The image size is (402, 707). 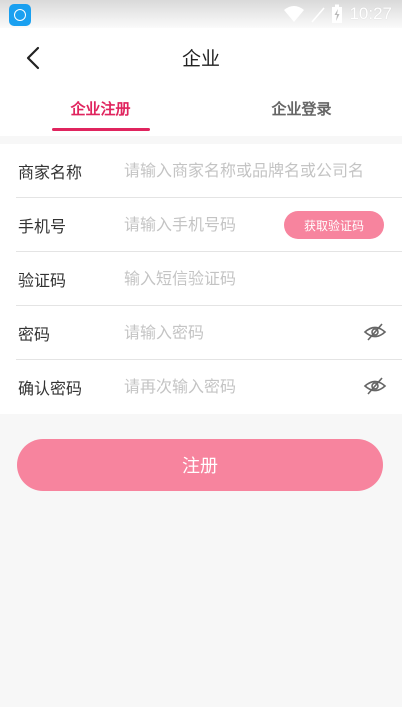 What do you see at coordinates (334, 225) in the screenshot?
I see `get-code-button: 获取验证码` at bounding box center [334, 225].